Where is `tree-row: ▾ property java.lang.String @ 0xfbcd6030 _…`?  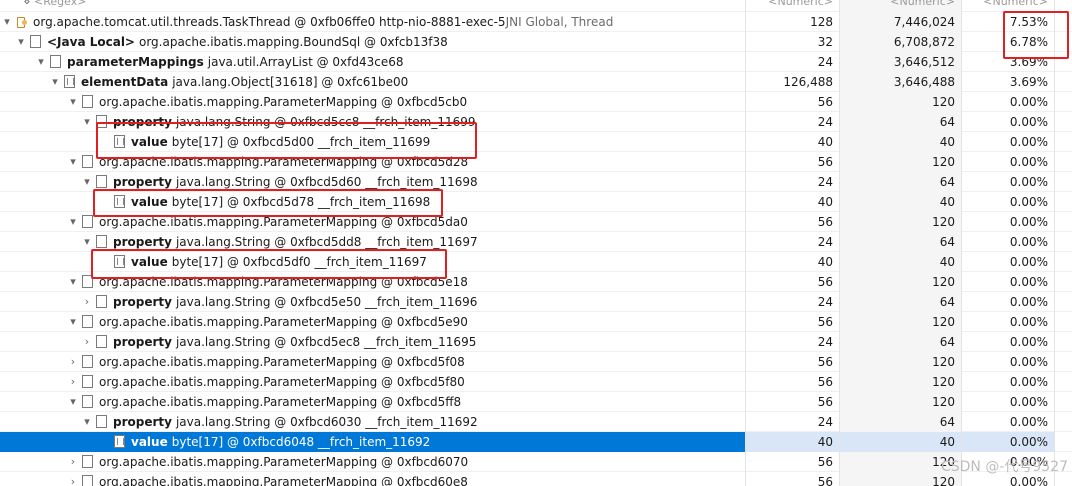 tree-row: ▾ property java.lang.String @ 0xfbcd6030 _… is located at coordinates (536, 421).